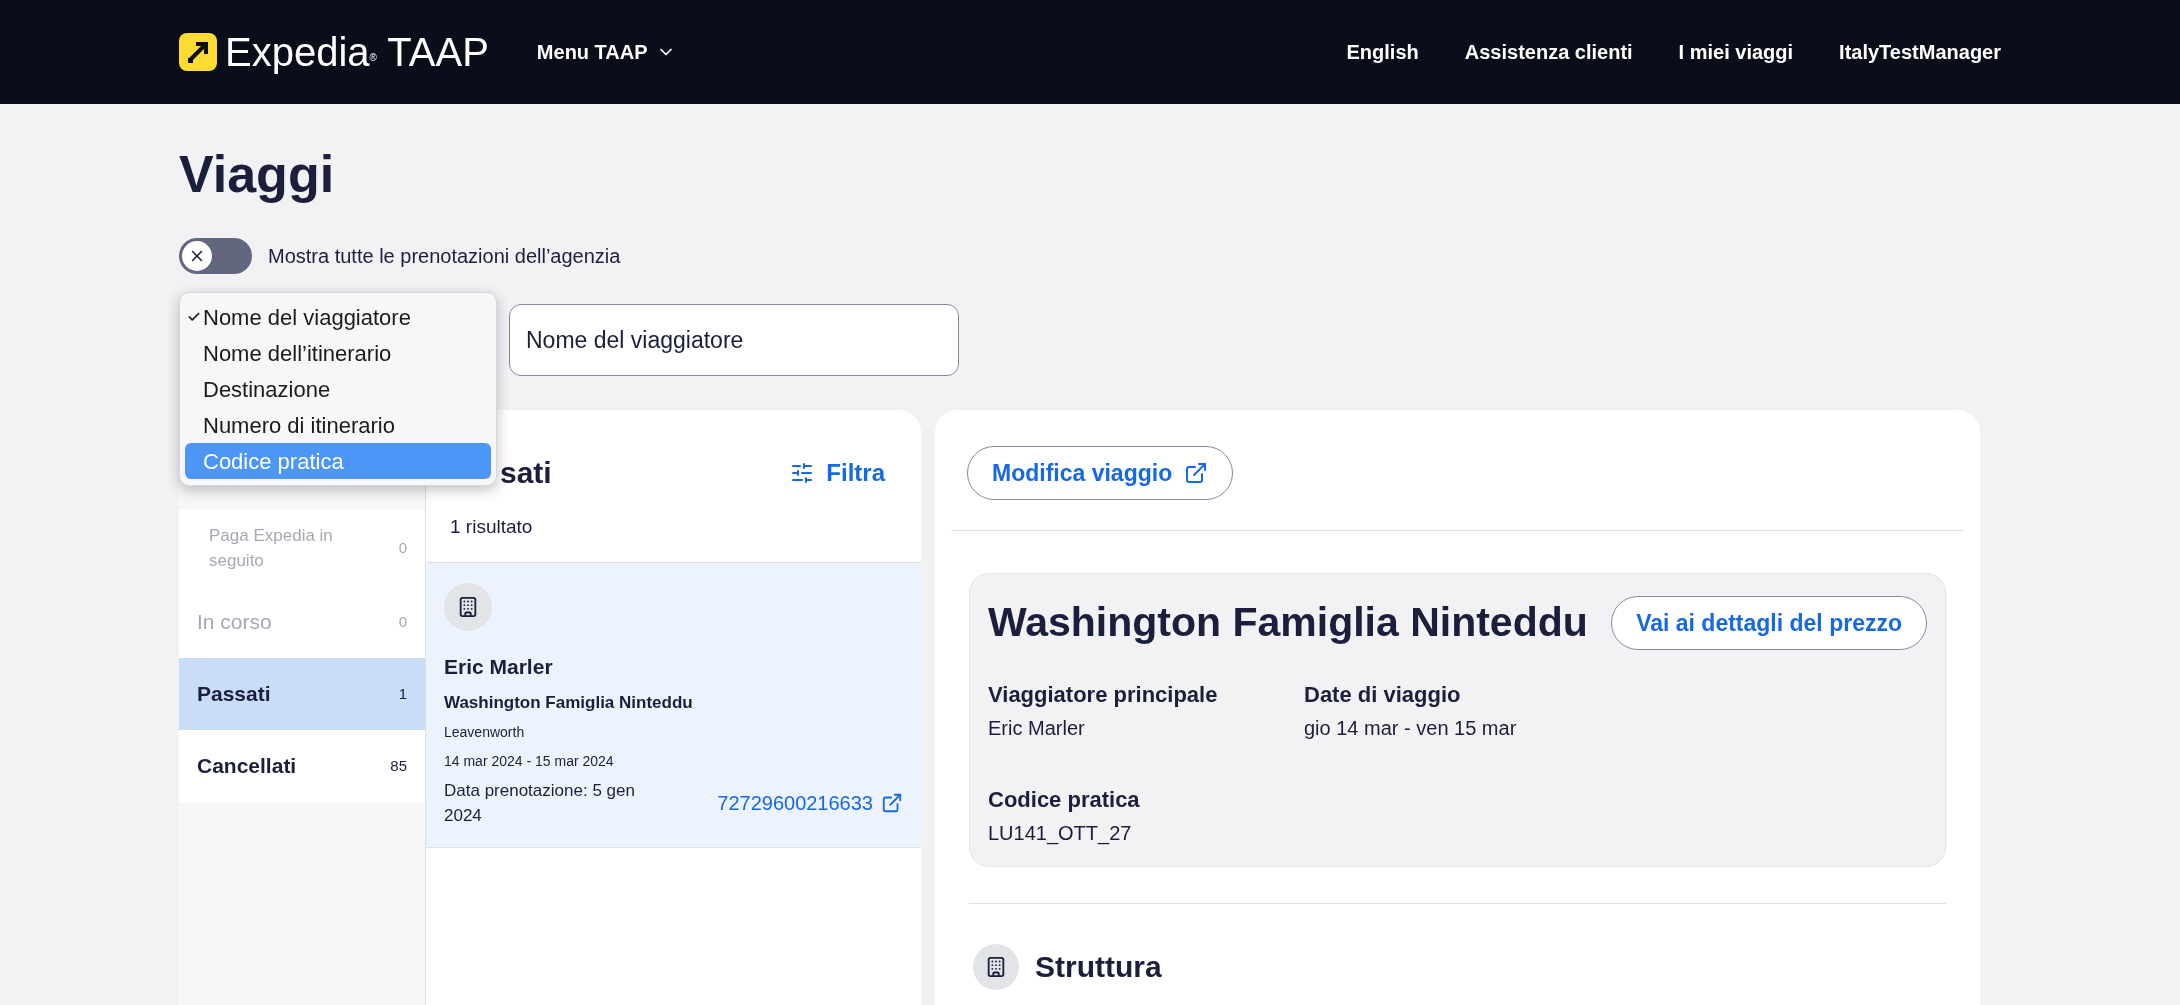 The image size is (2180, 1005). I want to click on results-heading: sati, so click(525, 473).